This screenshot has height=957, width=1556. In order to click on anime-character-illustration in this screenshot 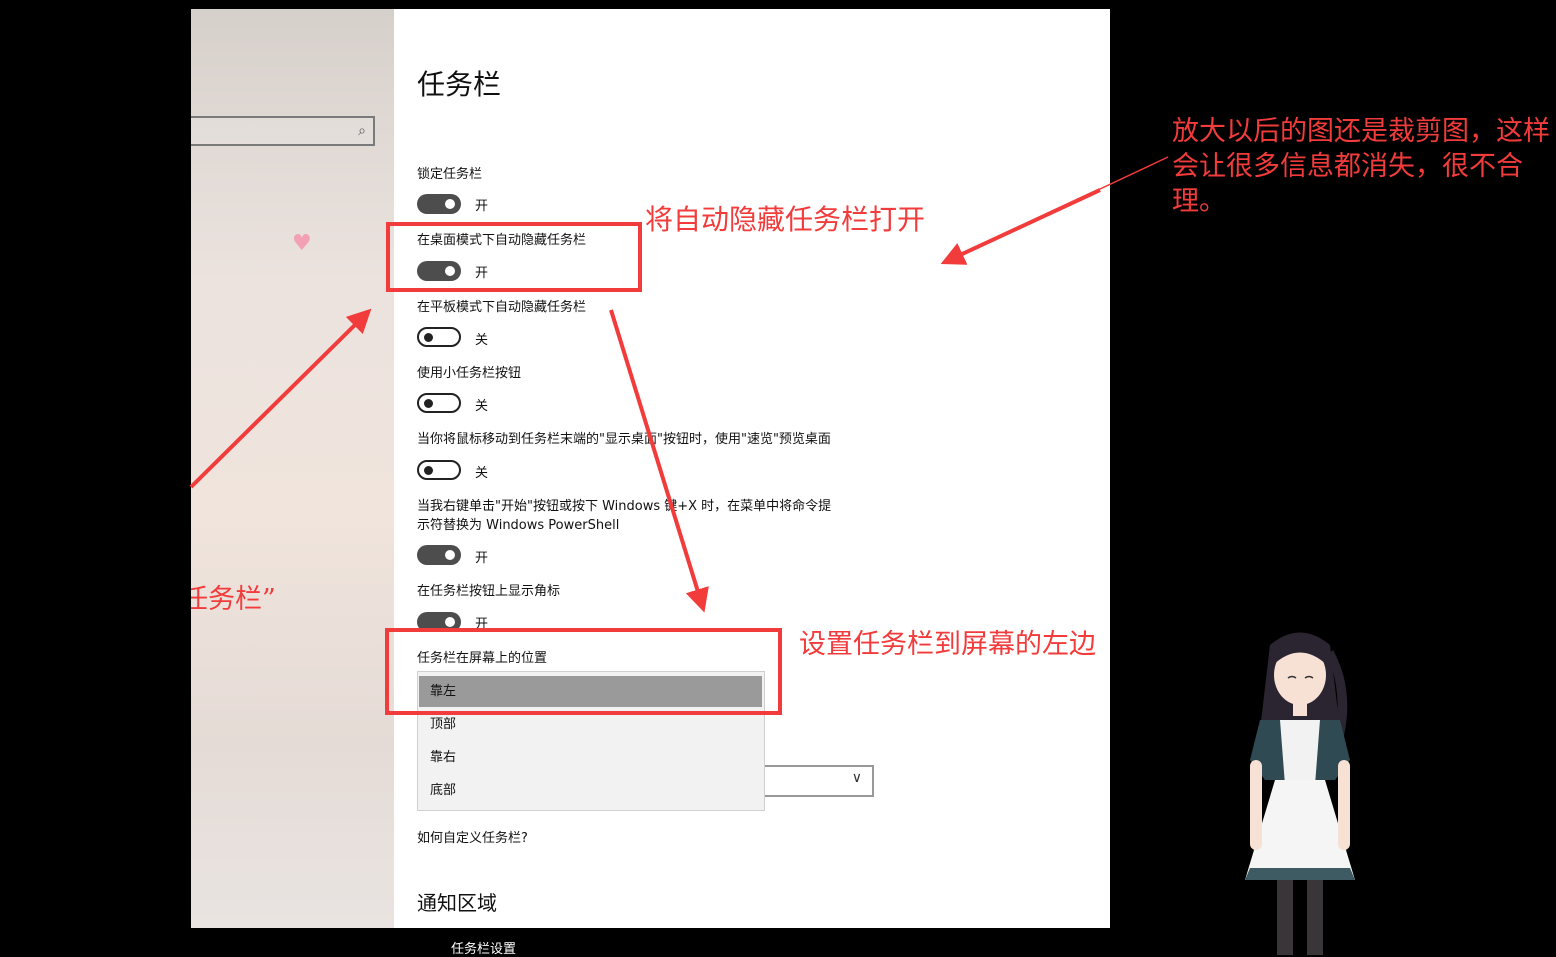, I will do `click(1300, 793)`.